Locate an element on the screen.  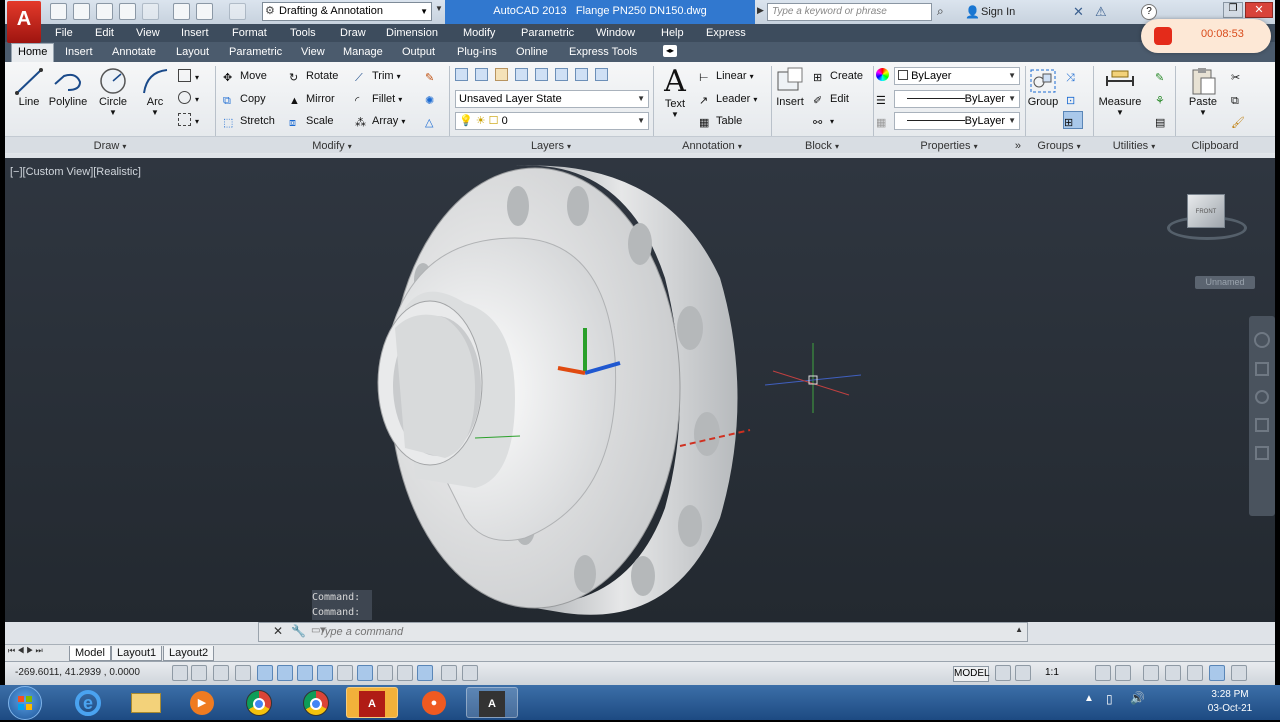
copy-clip-icon: ⧉ is located at coordinates (1239, 99).